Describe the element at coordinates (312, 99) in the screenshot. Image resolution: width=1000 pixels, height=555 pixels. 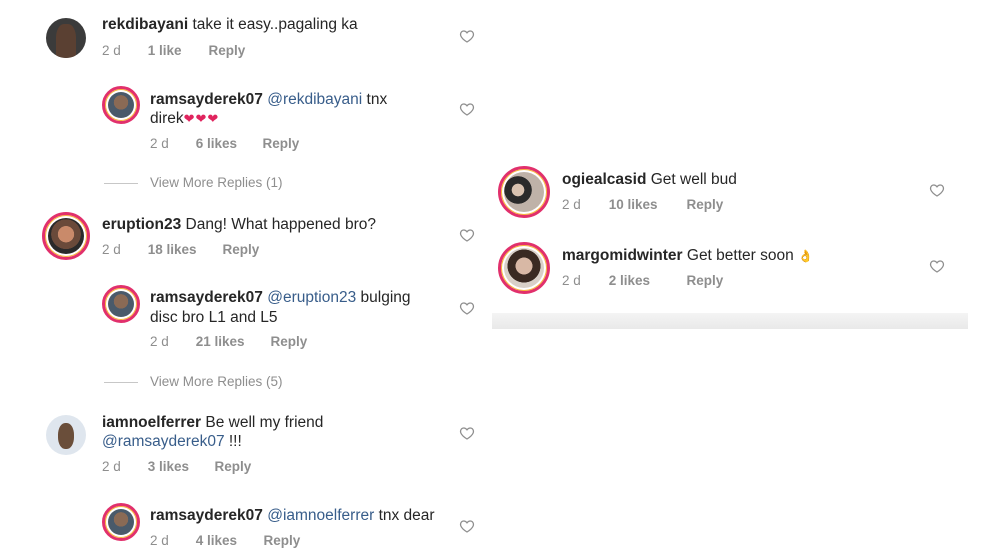
I see `mention-link: @rekdibayani` at that location.